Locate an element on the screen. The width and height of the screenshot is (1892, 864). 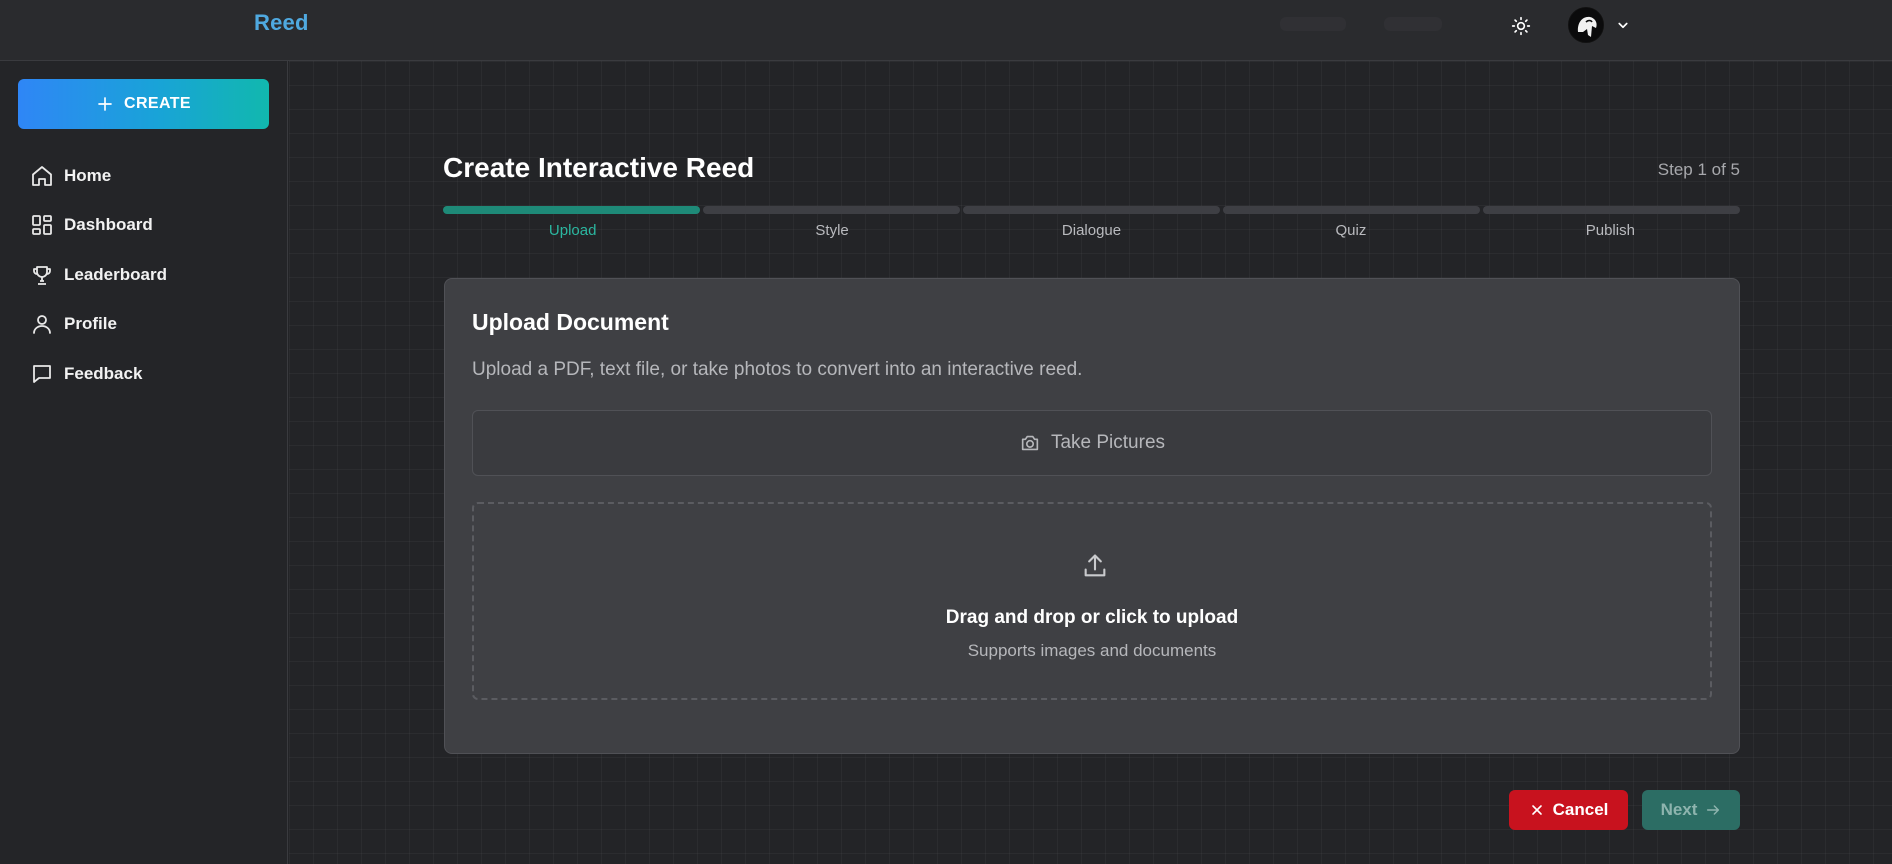
sidebar-item-home: Home is located at coordinates (70, 176).